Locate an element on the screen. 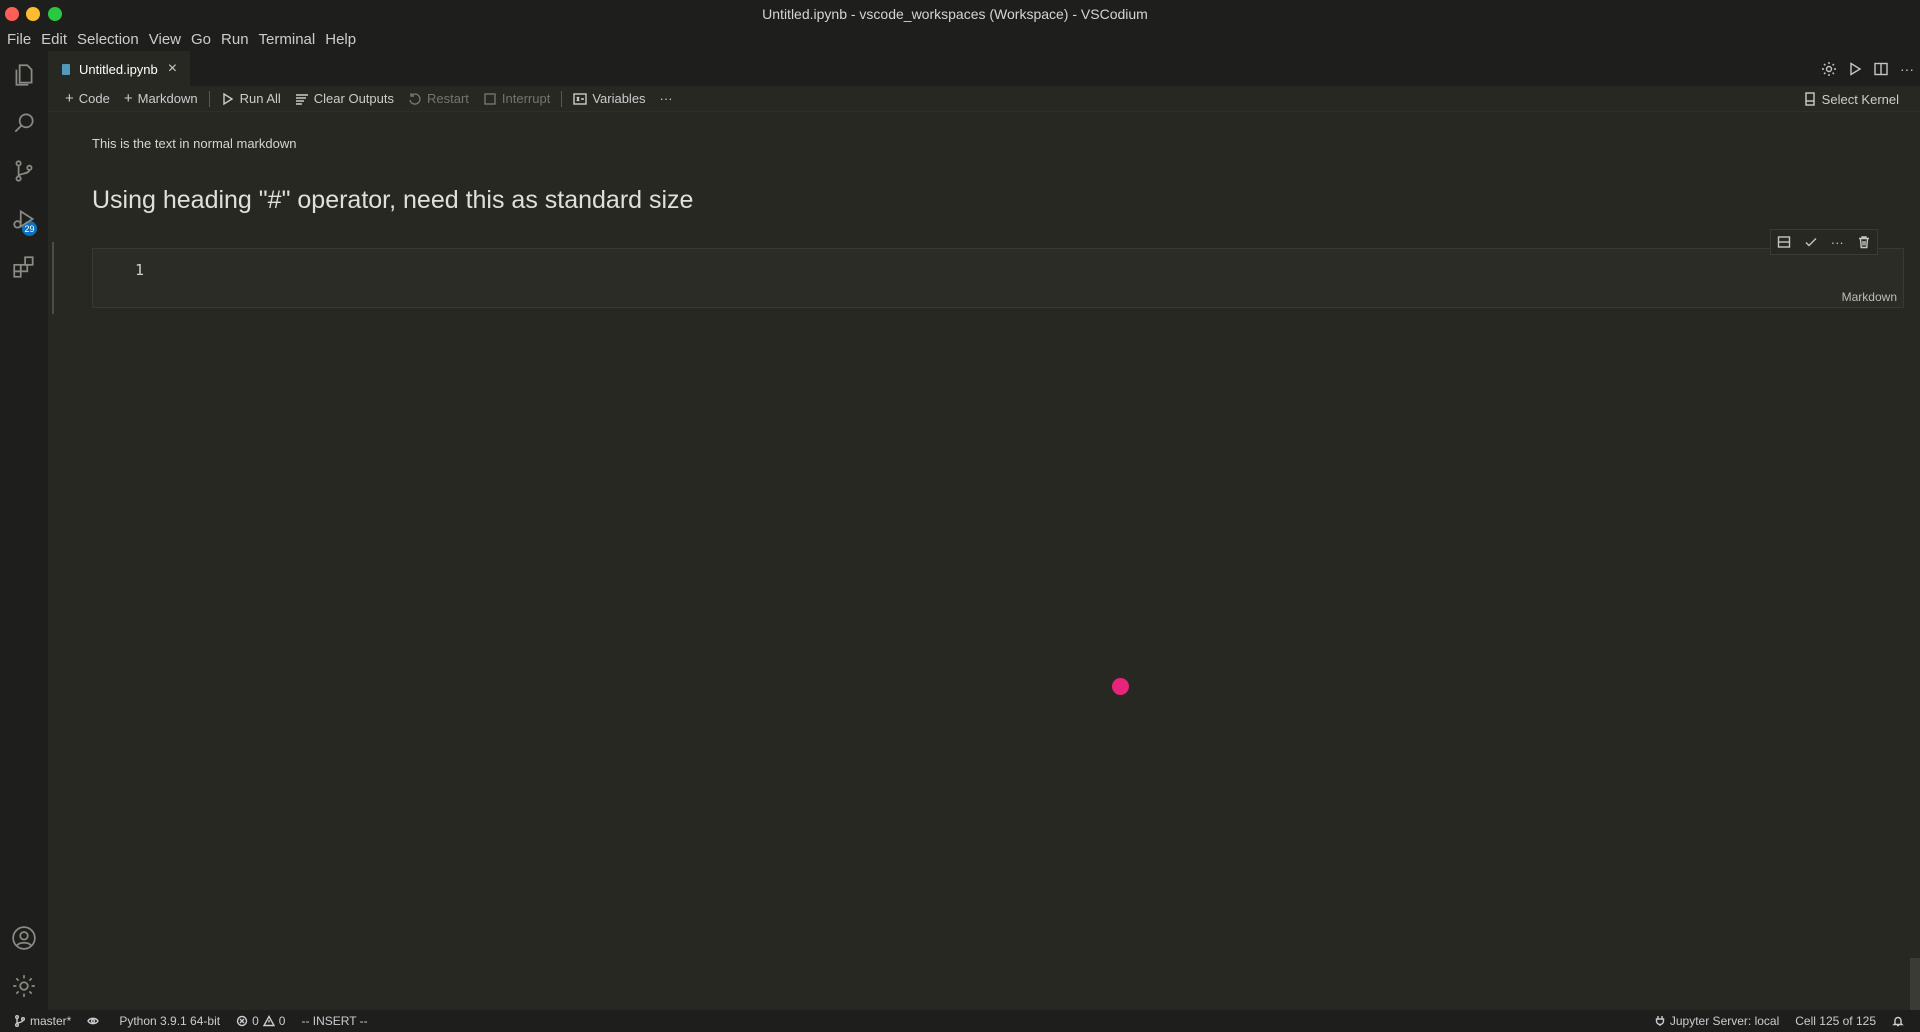 The image size is (1920, 1032). eye-icon is located at coordinates (93, 1021).